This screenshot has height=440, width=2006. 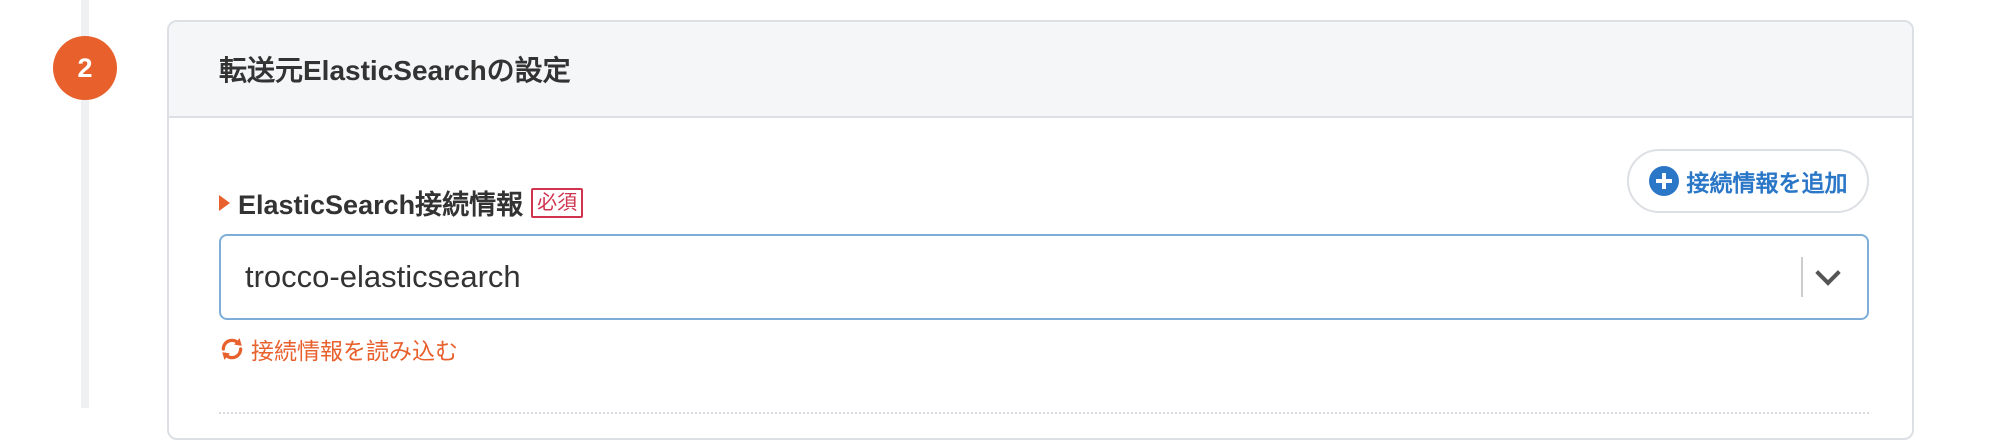 What do you see at coordinates (85, 68) in the screenshot?
I see `step-number-badge: 2` at bounding box center [85, 68].